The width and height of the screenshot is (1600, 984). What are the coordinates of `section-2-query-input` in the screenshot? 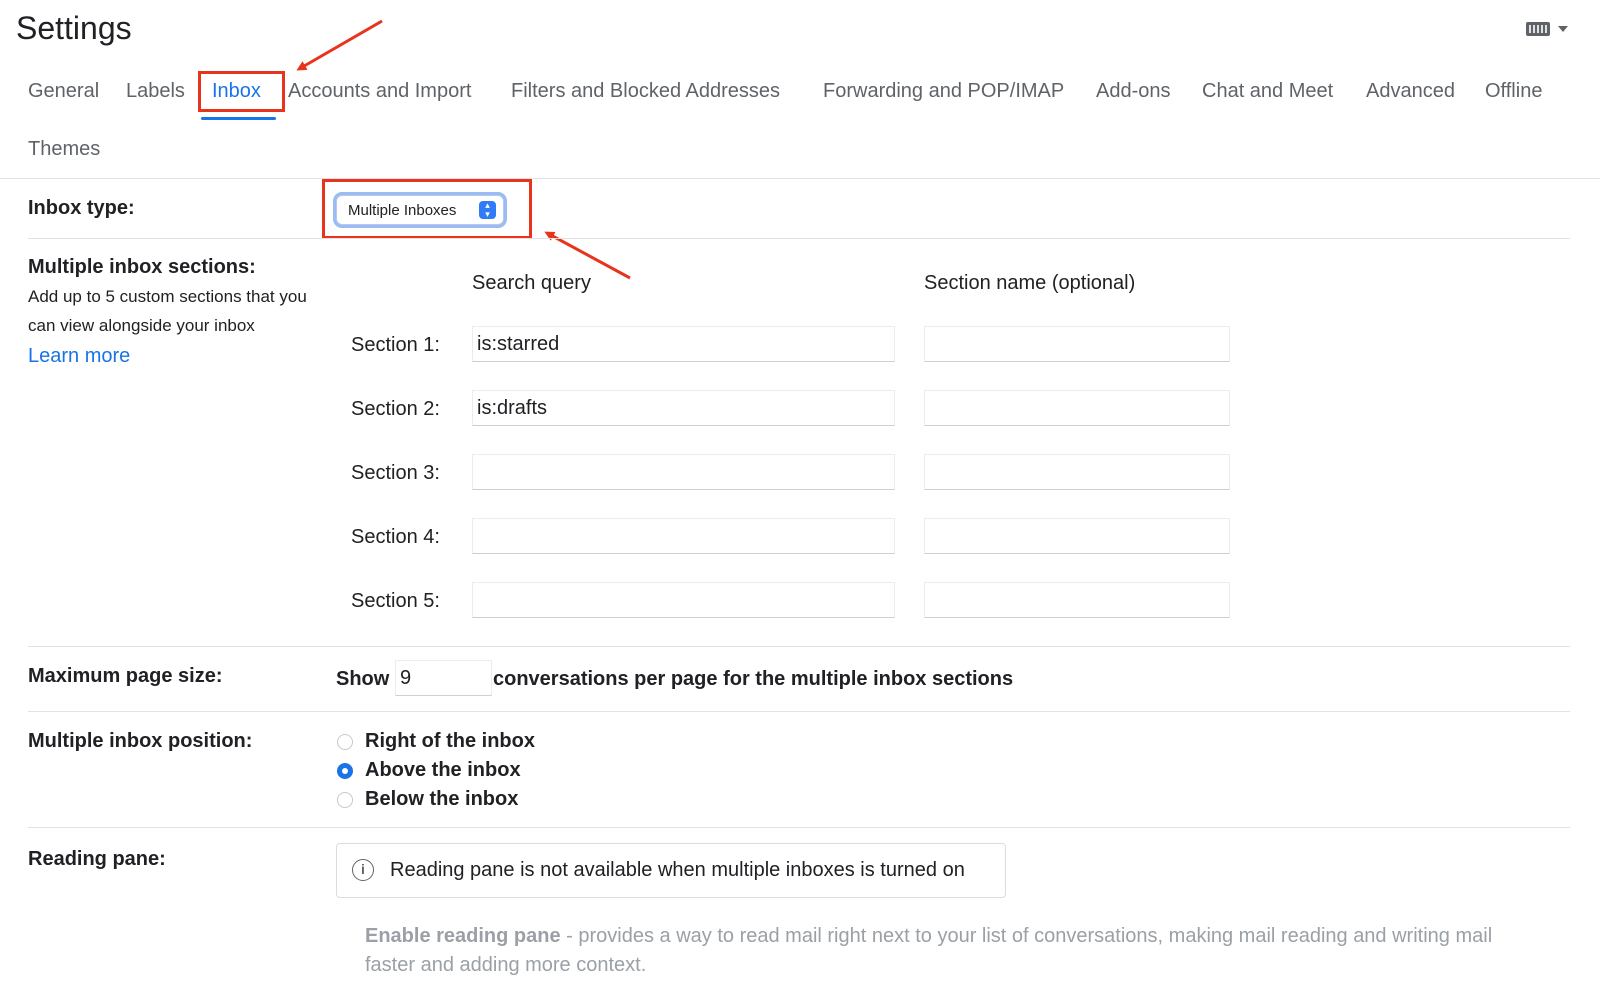 It's located at (683, 408).